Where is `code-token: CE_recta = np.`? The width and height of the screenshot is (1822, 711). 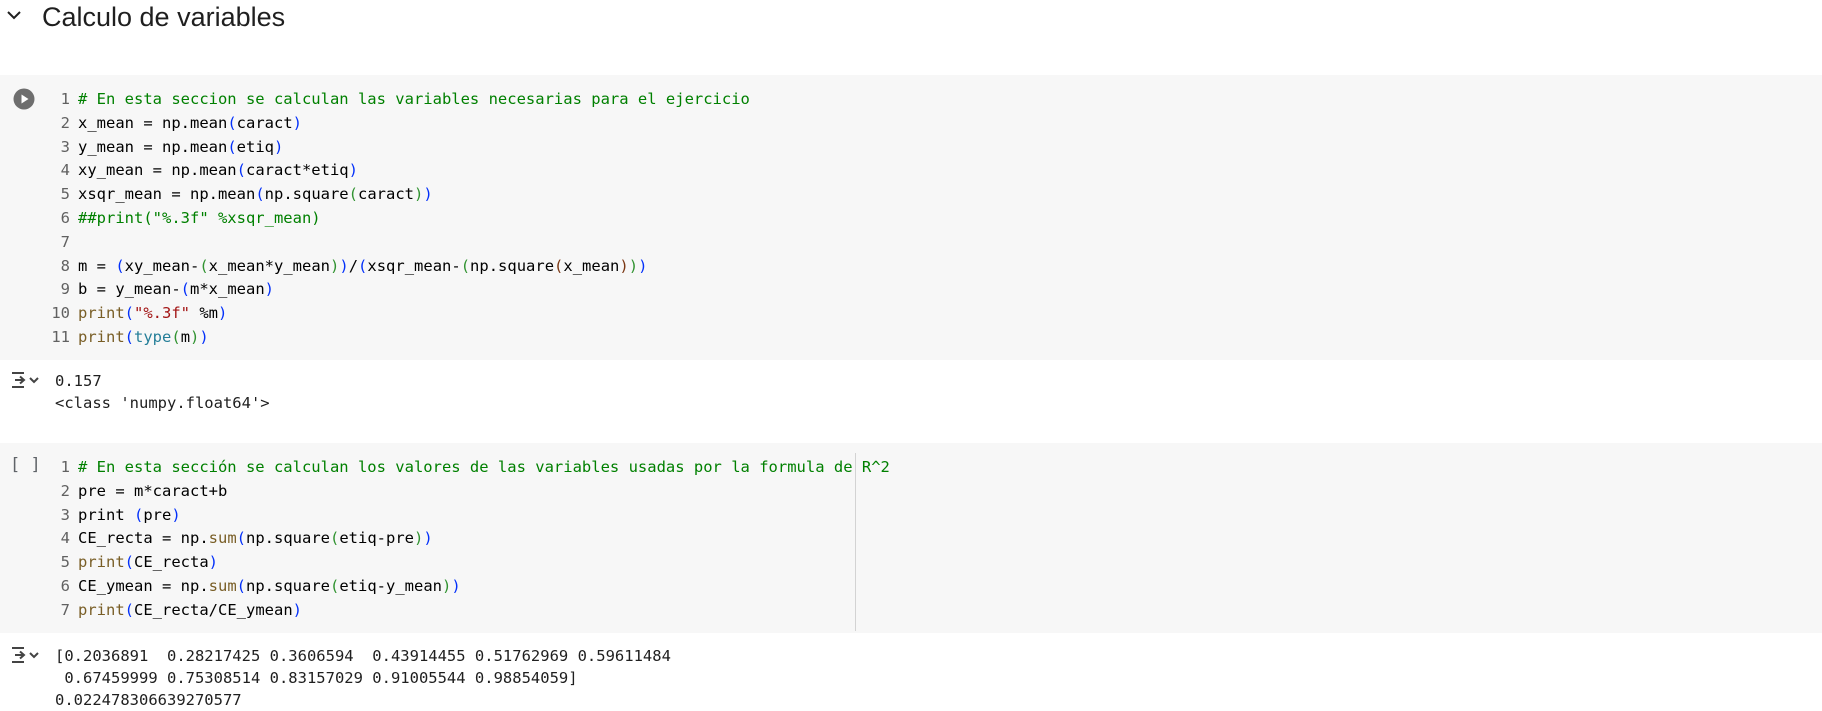 code-token: CE_recta = np. is located at coordinates (143, 538).